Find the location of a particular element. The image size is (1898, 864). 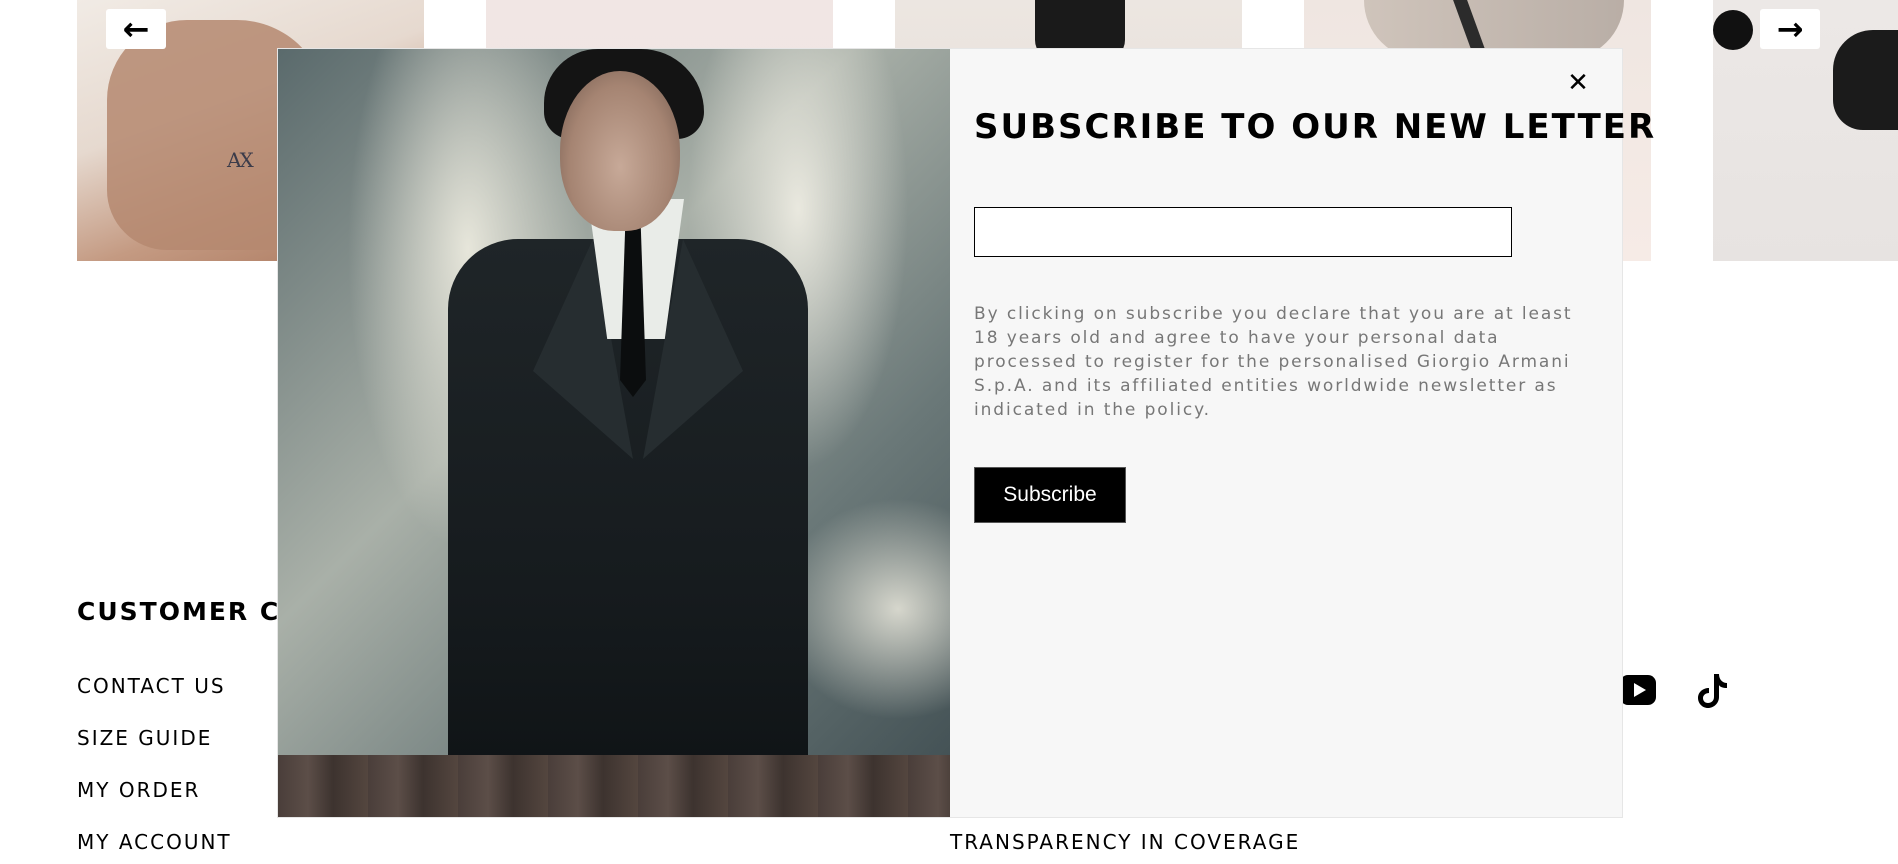

arrow-right-icon: → is located at coordinates (1790, 29).